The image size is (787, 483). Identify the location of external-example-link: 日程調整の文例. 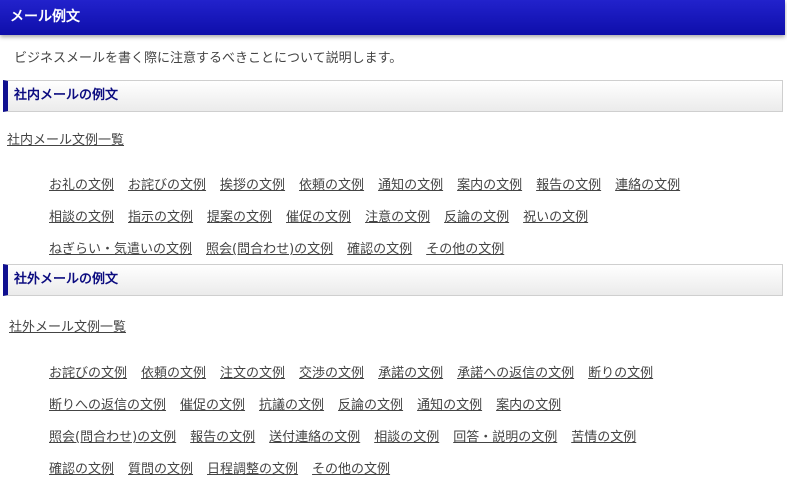
(252, 469).